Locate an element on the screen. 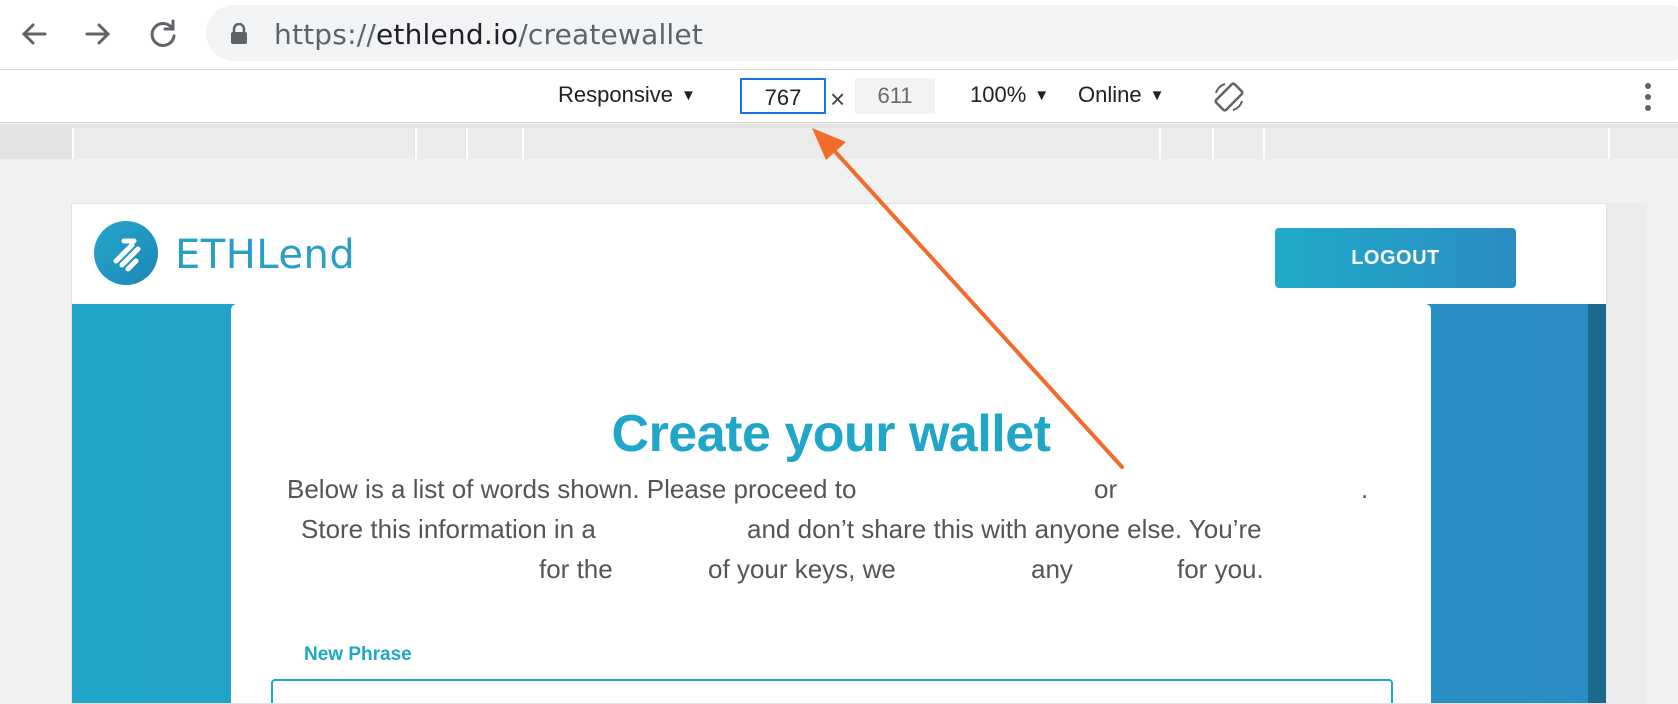 This screenshot has width=1678, height=704. url-scheme: https:// is located at coordinates (325, 34).